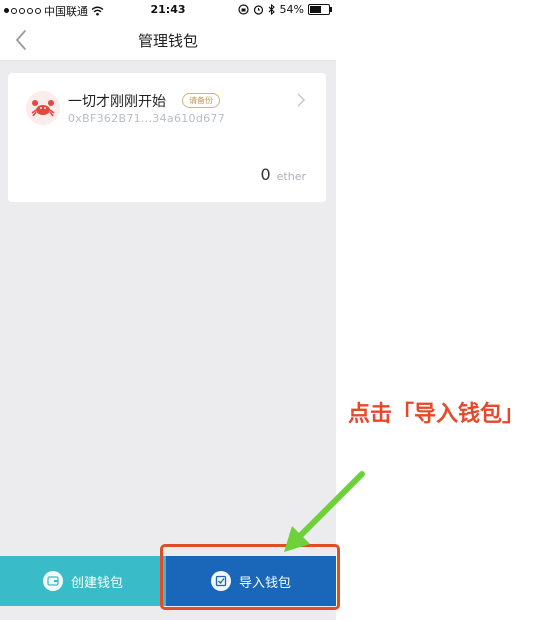 The height and width of the screenshot is (620, 538). What do you see at coordinates (301, 100) in the screenshot?
I see `chevron-right-icon` at bounding box center [301, 100].